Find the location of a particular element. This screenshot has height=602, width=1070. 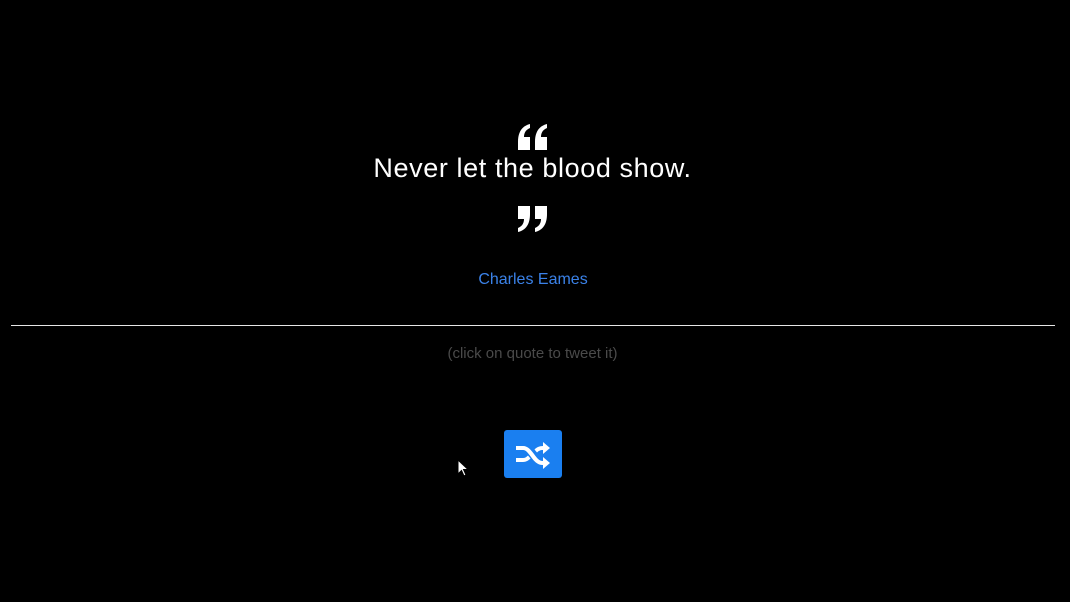

divider is located at coordinates (533, 325).